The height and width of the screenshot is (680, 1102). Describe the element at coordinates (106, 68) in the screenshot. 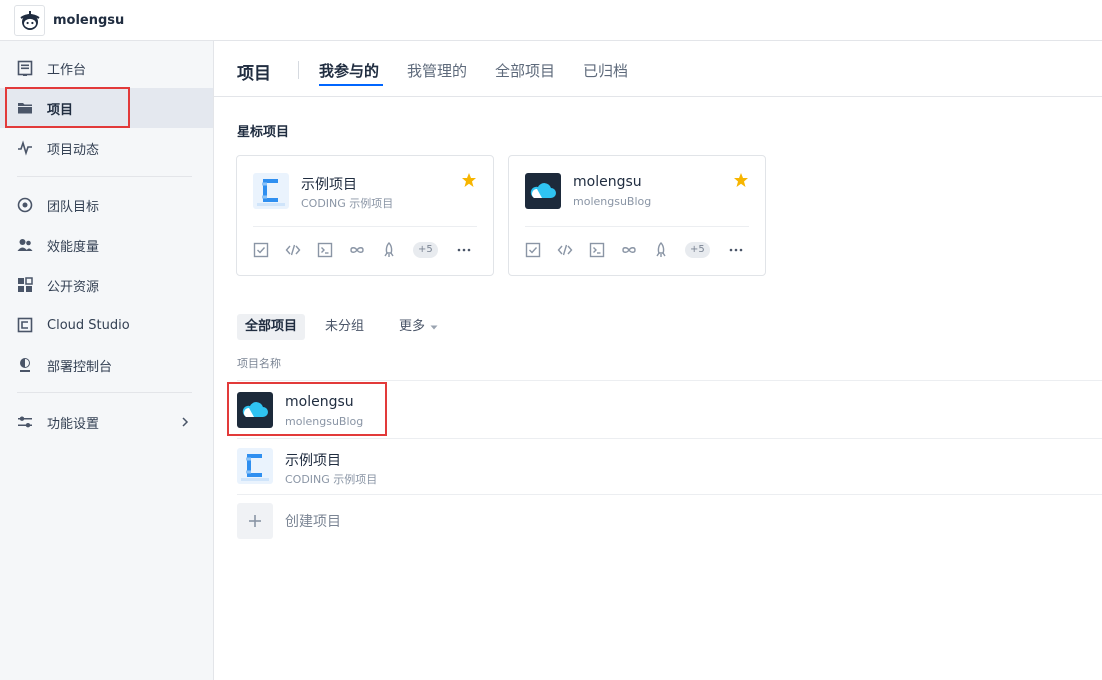

I see `sidebar-item-workbench: 工作台` at that location.